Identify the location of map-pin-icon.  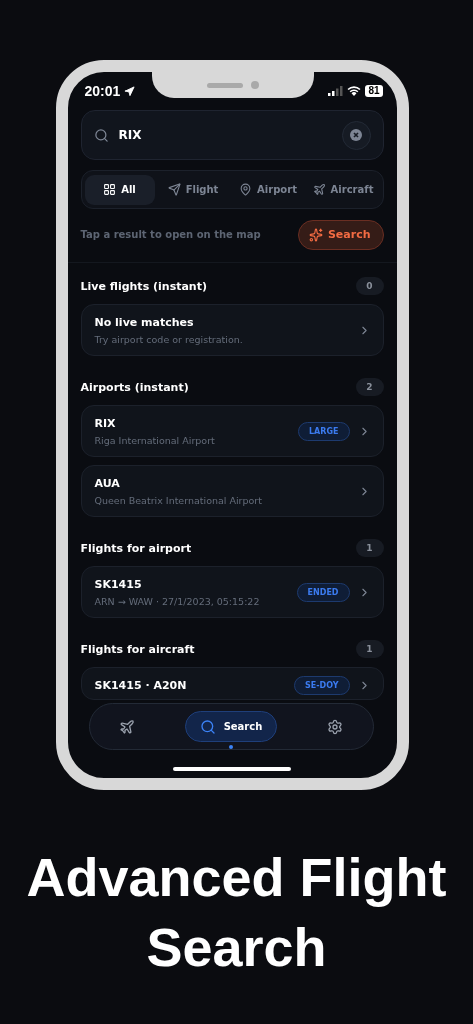
(246, 189).